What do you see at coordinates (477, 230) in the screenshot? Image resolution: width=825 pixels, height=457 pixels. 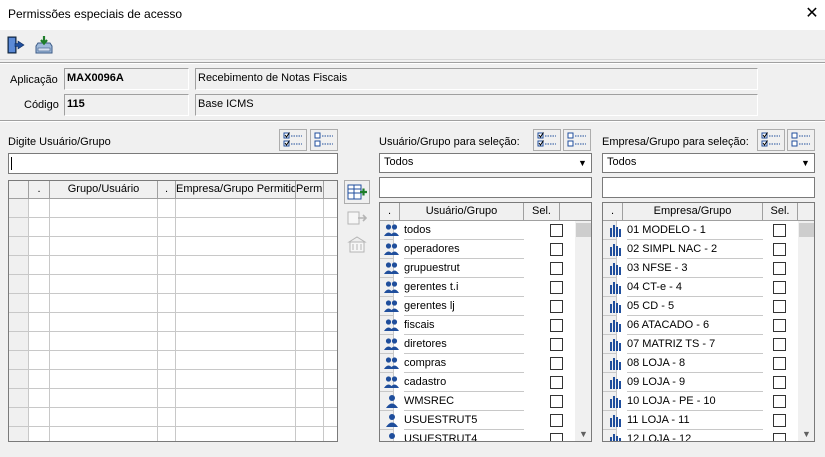 I see `user-group-row: todos` at bounding box center [477, 230].